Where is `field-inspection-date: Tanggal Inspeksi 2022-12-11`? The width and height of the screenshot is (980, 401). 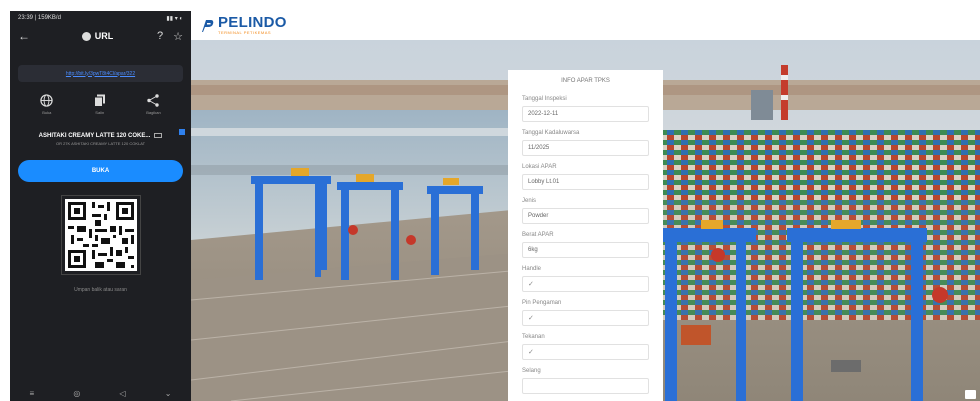
field-inspection-date: Tanggal Inspeksi 2022-12-11 is located at coordinates (585, 109).